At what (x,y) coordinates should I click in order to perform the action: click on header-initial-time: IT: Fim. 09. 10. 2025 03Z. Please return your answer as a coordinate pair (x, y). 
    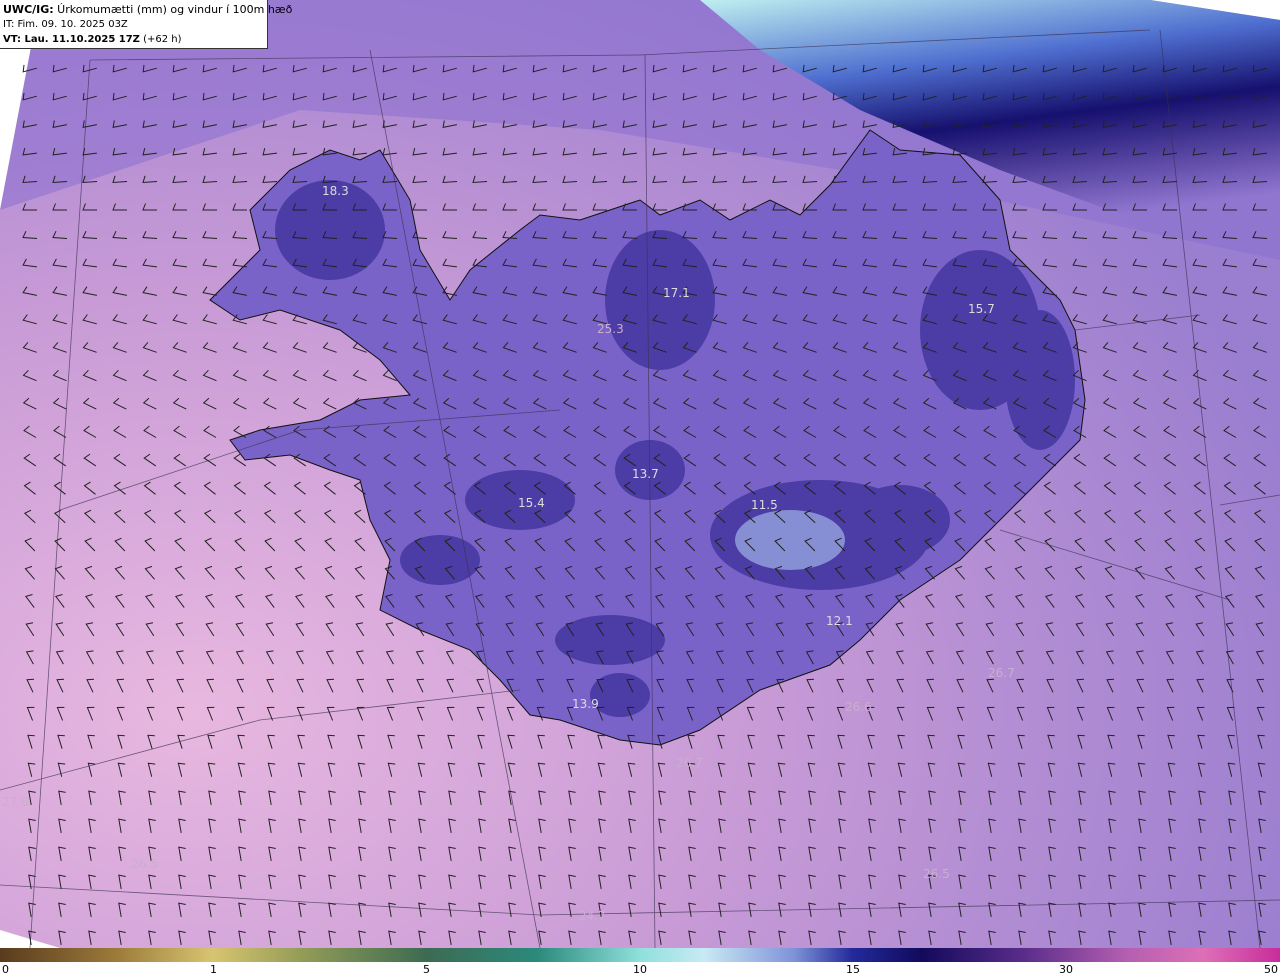
    Looking at the image, I should click on (65, 24).